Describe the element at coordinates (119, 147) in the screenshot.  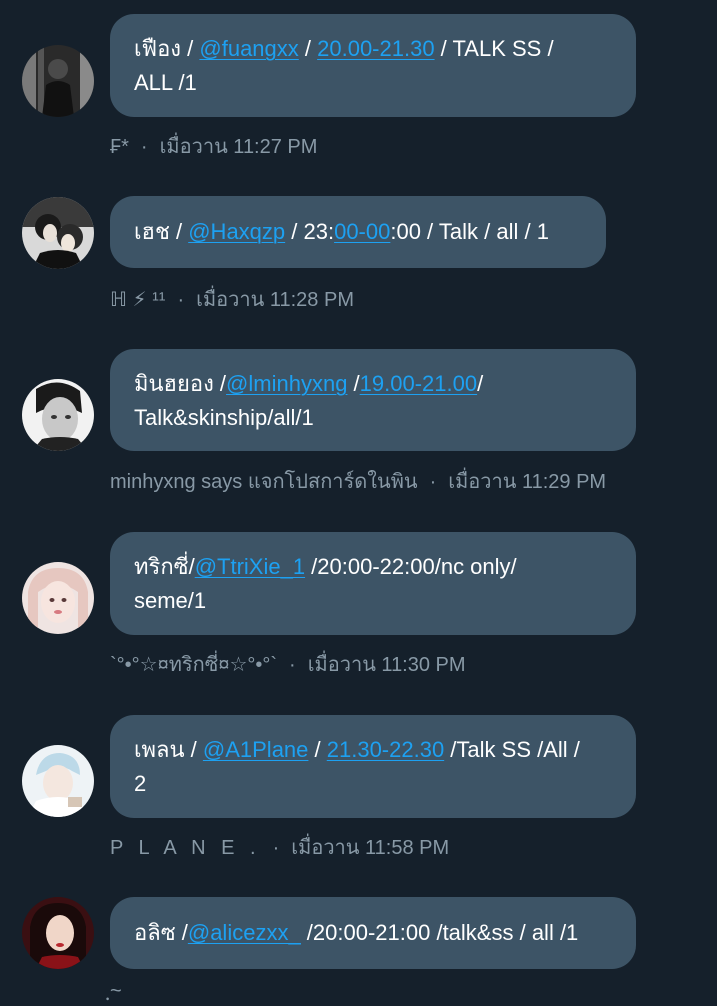
I see `sender-name: ₣*` at that location.